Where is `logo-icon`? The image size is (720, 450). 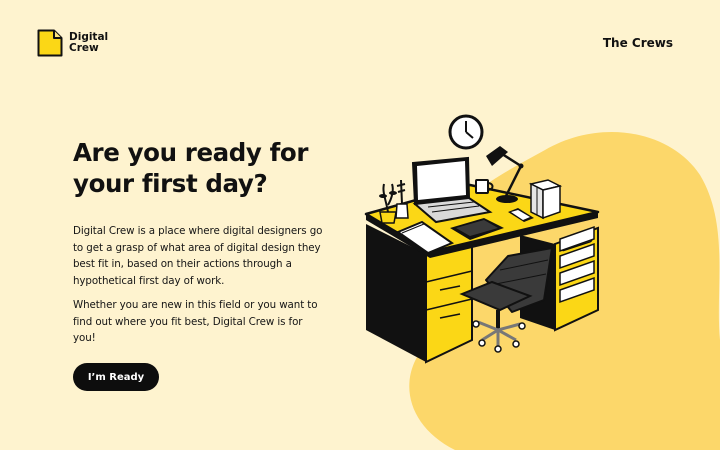 logo-icon is located at coordinates (50, 43).